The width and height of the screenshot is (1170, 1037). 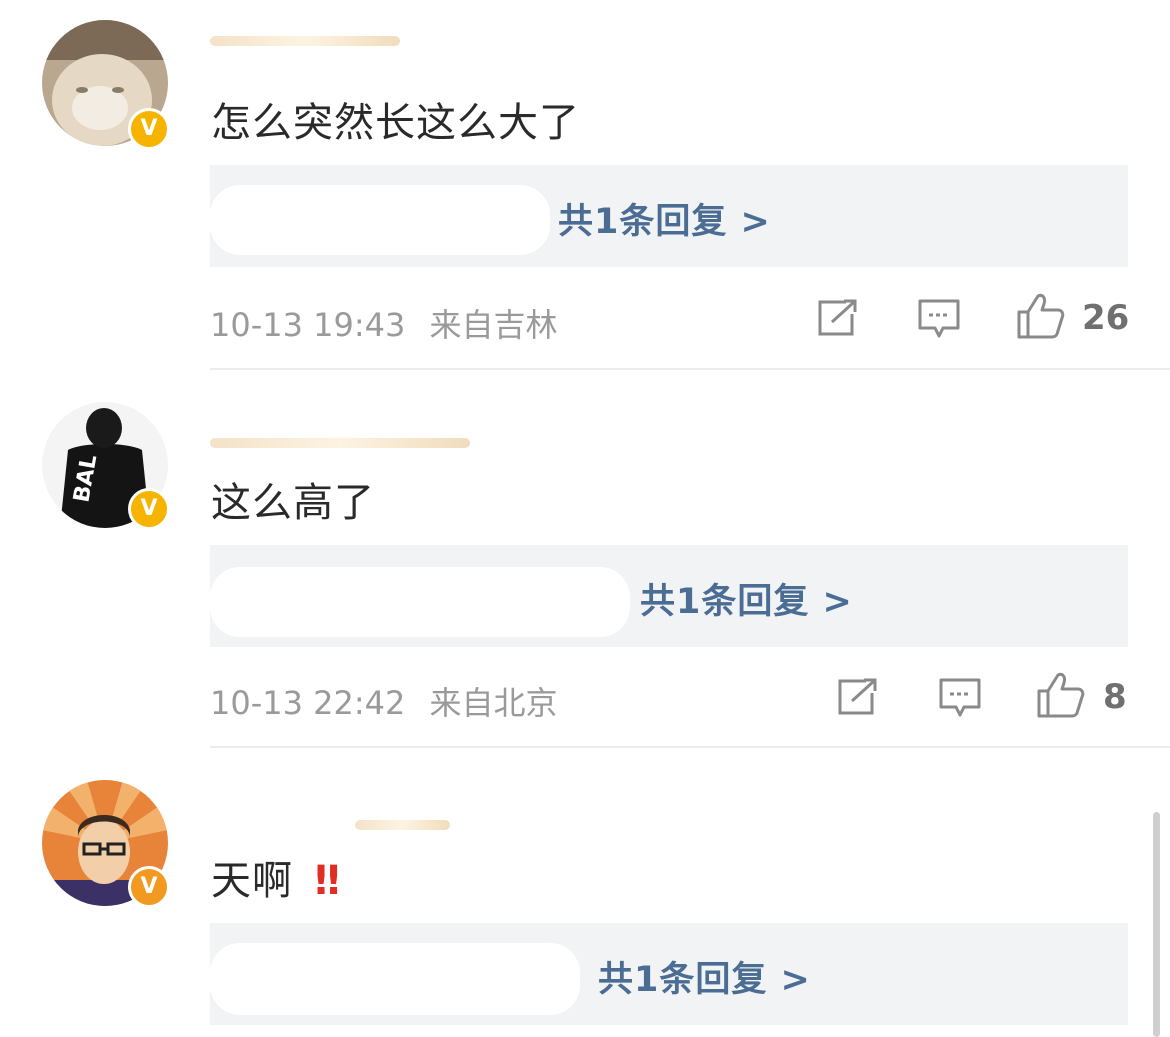 I want to click on verified-badge-icon: V, so click(x=149, y=887).